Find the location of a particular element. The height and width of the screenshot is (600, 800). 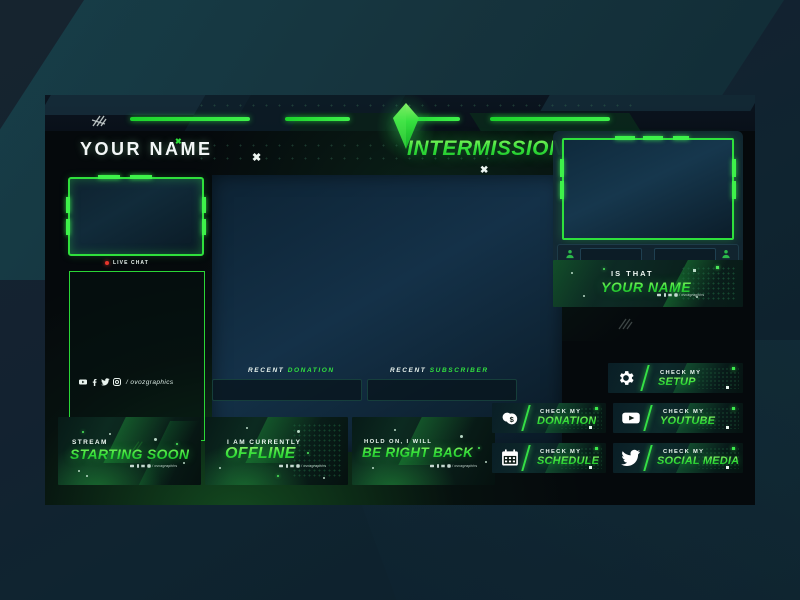

button-label: SETUP is located at coordinates (677, 382).